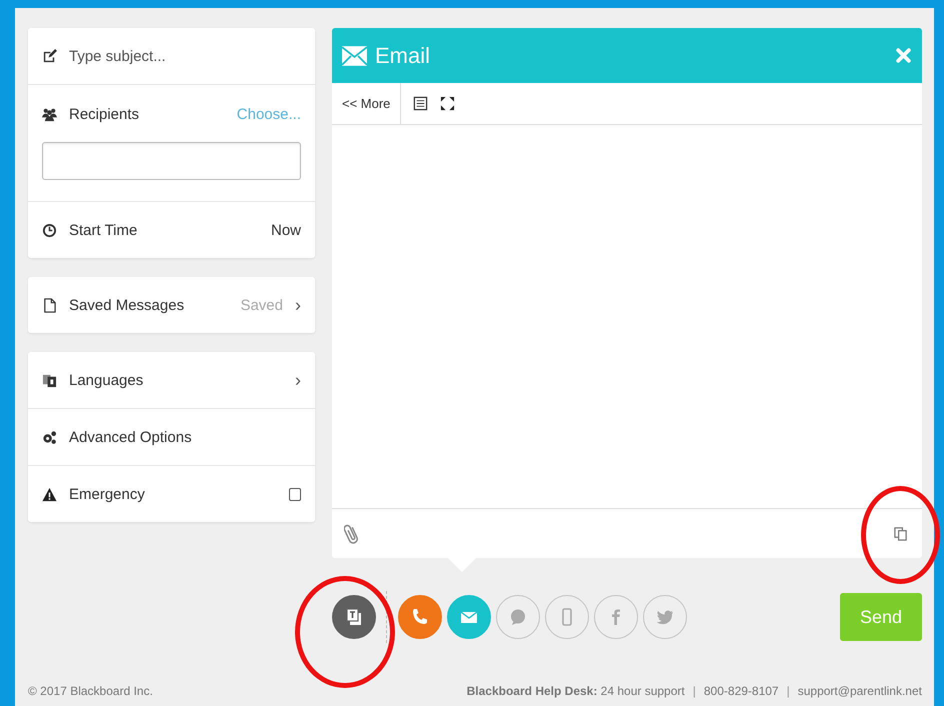  Describe the element at coordinates (575, 691) in the screenshot. I see `helpdesk-text: Blackboard Help Desk: 24 hour support` at that location.